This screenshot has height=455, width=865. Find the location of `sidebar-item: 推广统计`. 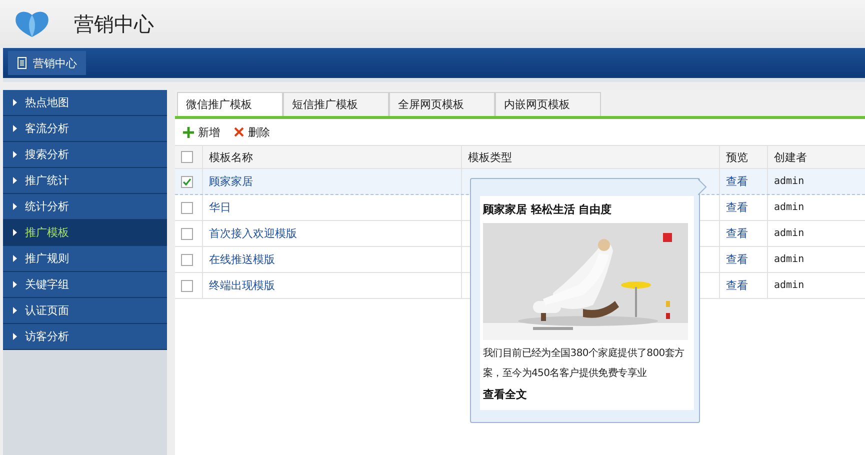

sidebar-item: 推广统计 is located at coordinates (85, 181).